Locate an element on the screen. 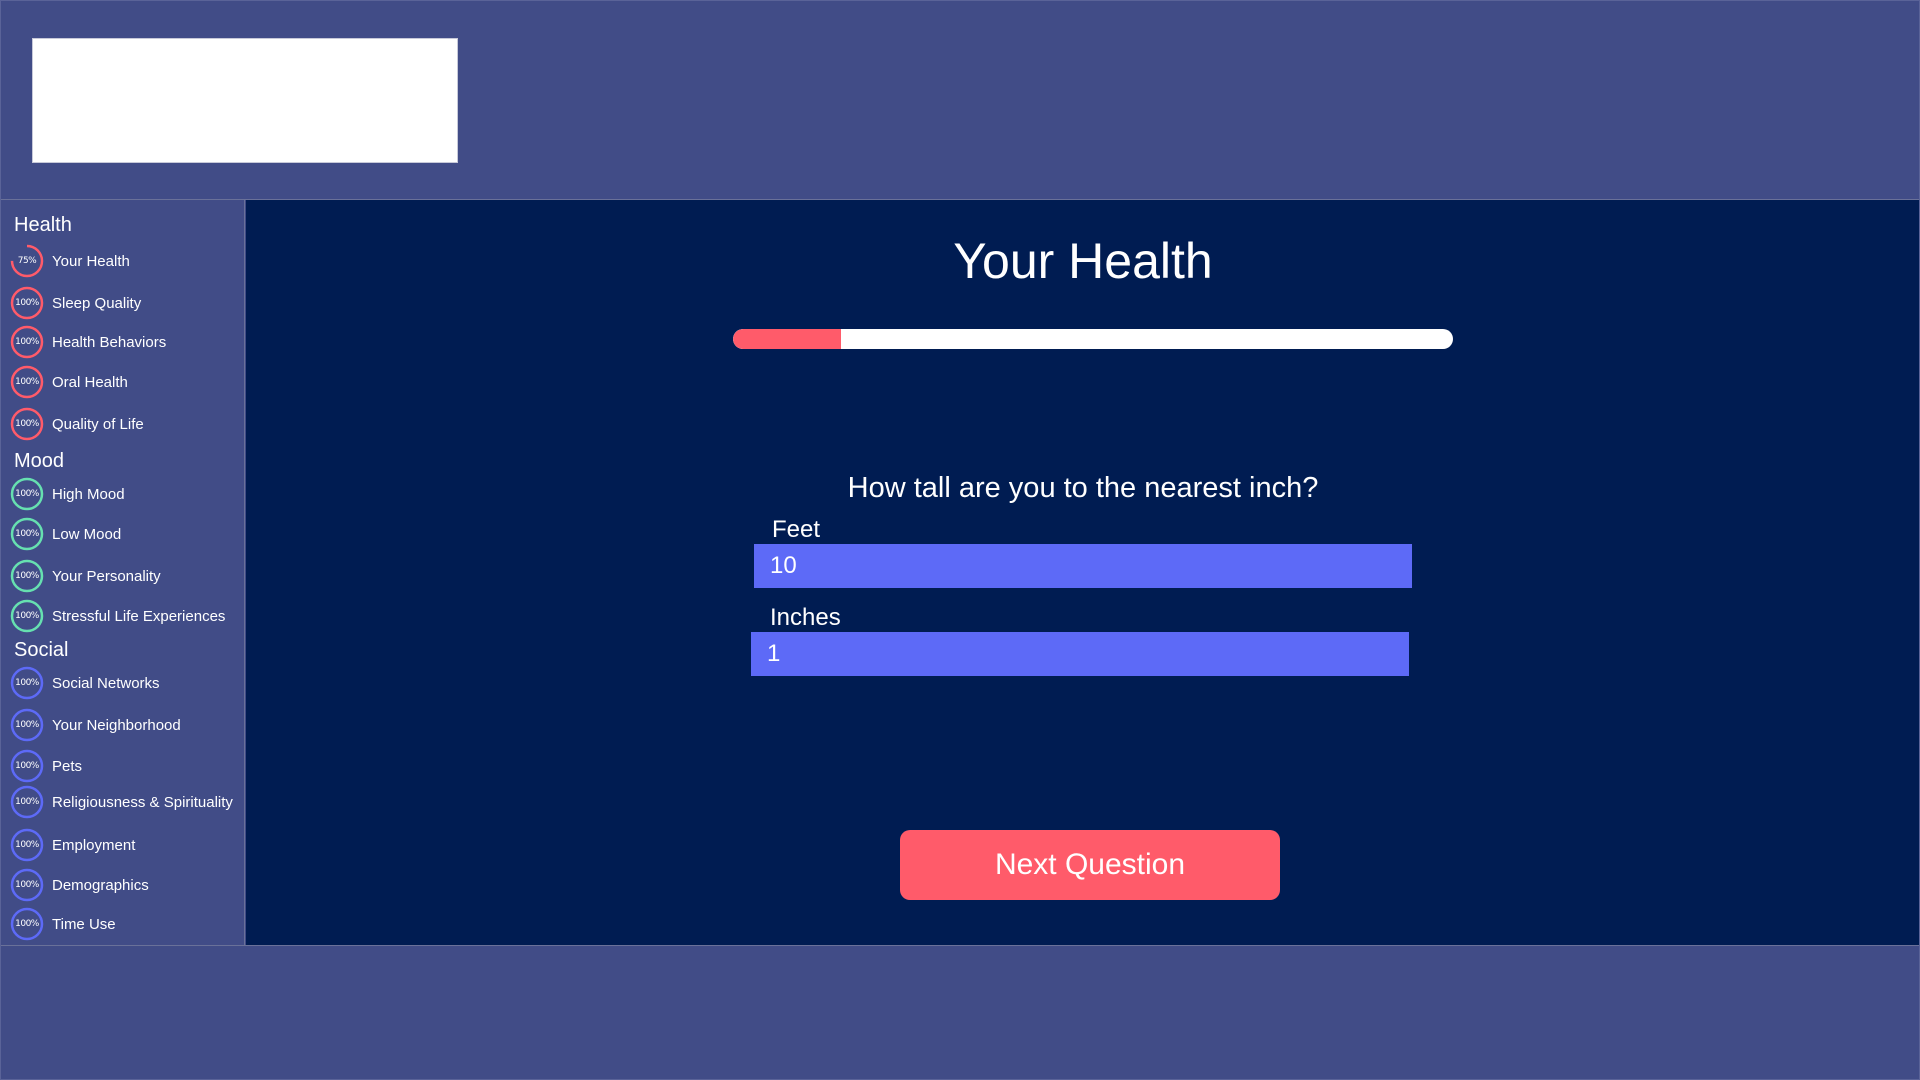 Image resolution: width=1920 pixels, height=1080 pixels. sidebar-section-mood: Mood is located at coordinates (39, 461).